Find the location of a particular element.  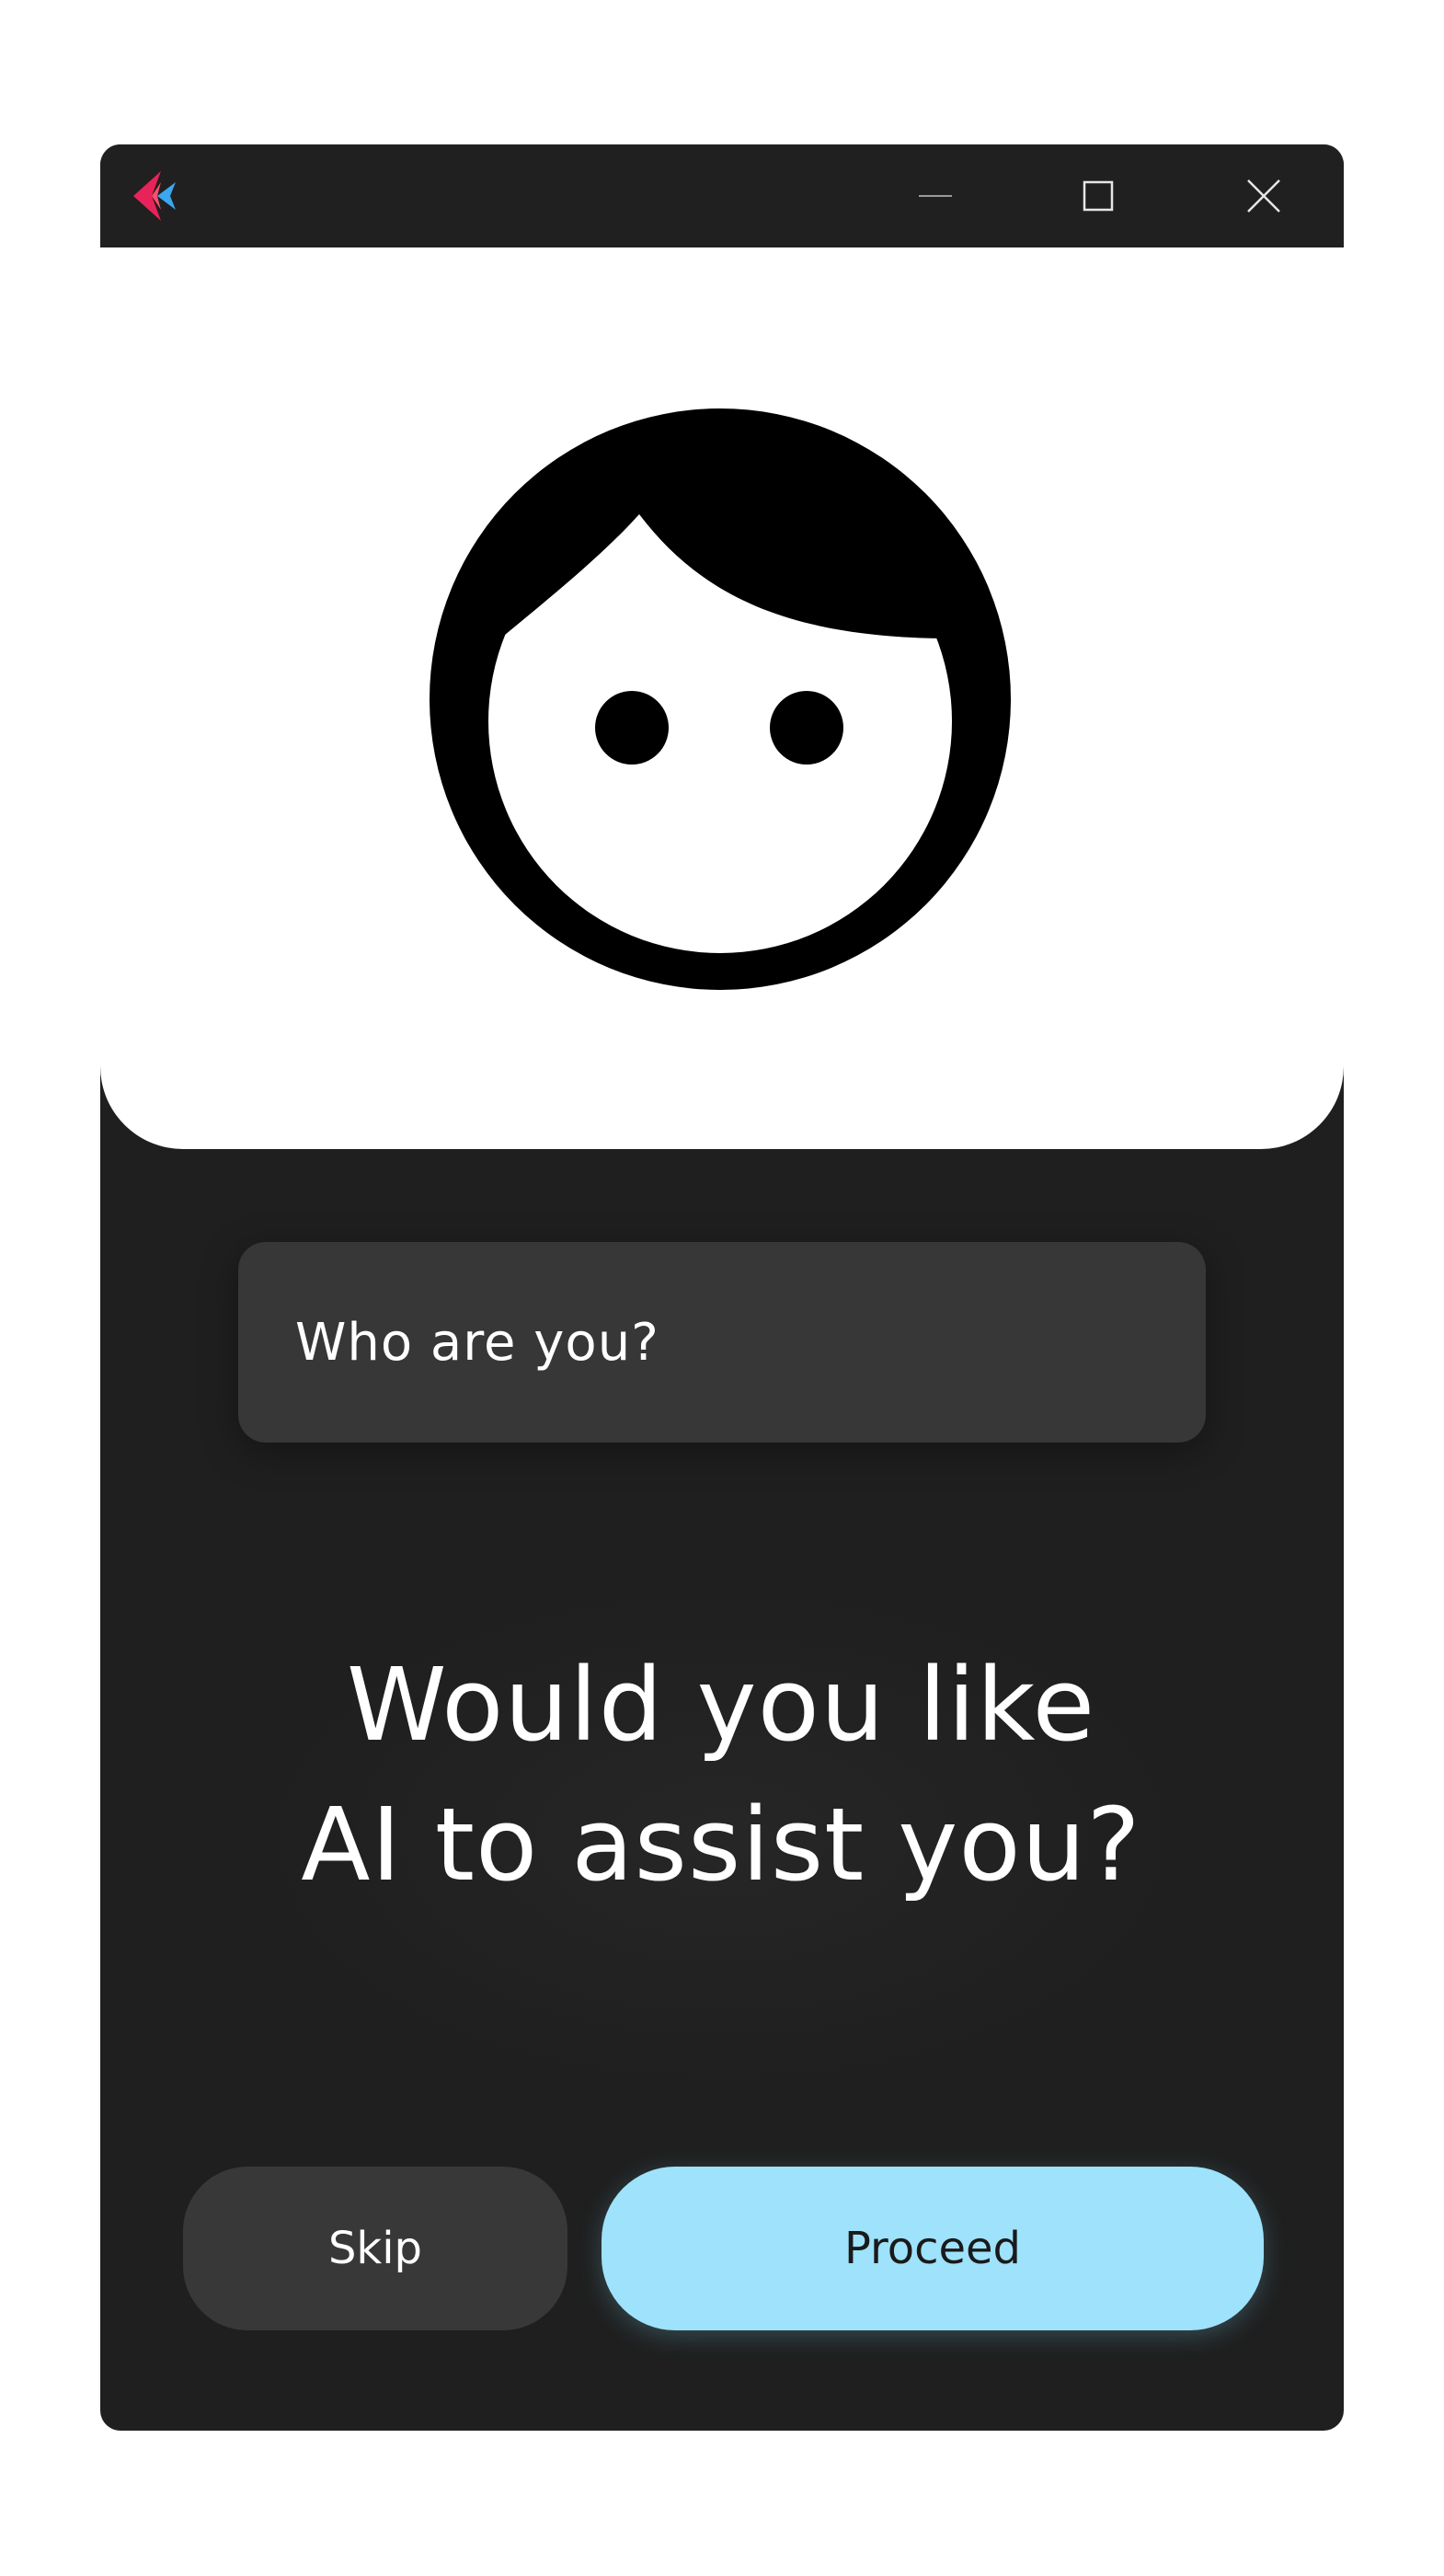

minimize-button is located at coordinates (935, 196).